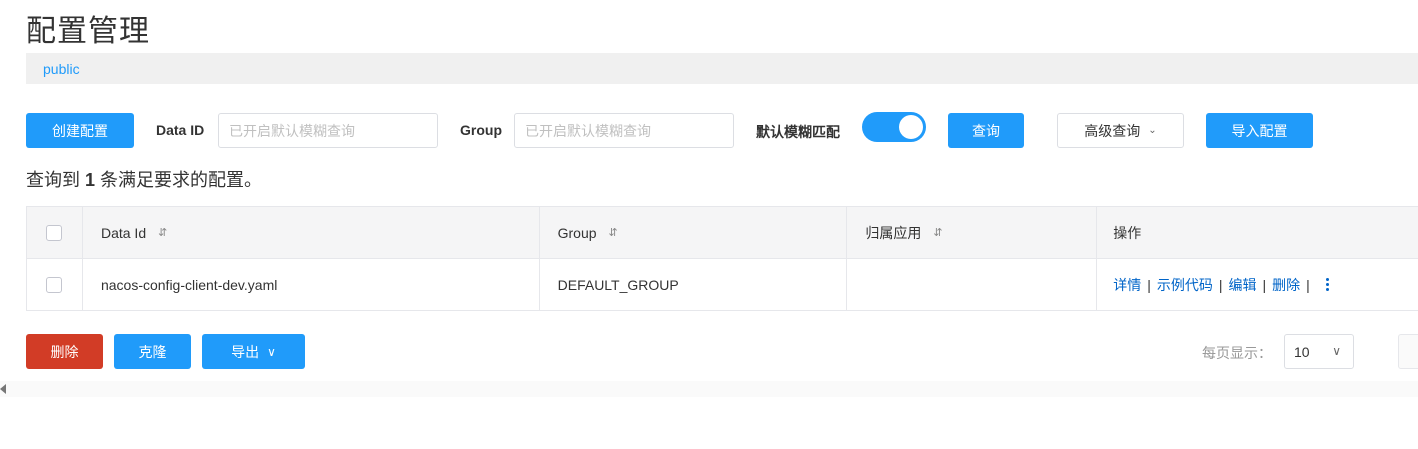 The height and width of the screenshot is (449, 1418). Describe the element at coordinates (1112, 130) in the screenshot. I see `advanced-query-label: 高级查询` at that location.